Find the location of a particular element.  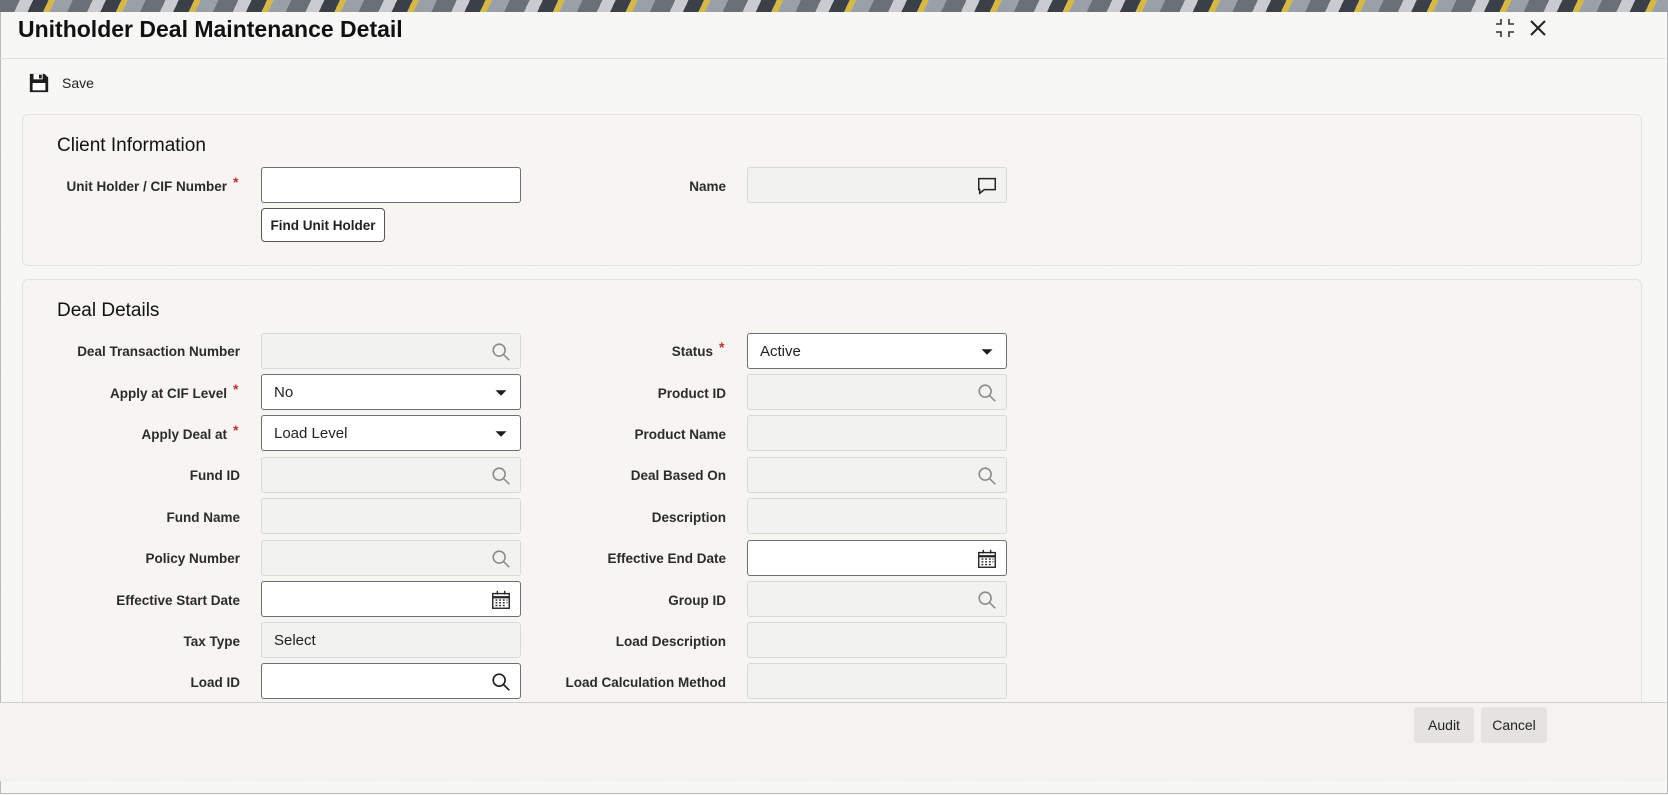

group-id-label: Group ID is located at coordinates (697, 600).